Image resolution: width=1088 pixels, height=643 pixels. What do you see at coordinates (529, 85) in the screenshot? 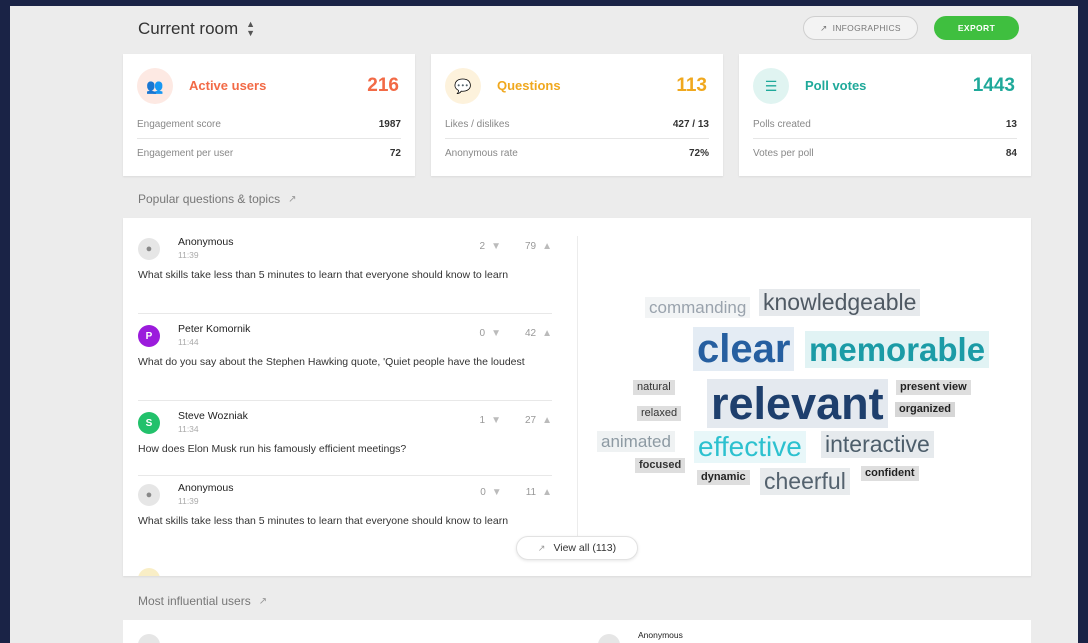
I see `card-label: Questions` at bounding box center [529, 85].